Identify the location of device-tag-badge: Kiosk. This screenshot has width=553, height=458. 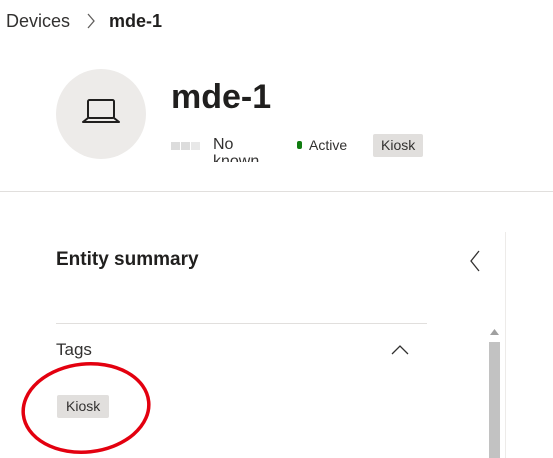
(398, 145).